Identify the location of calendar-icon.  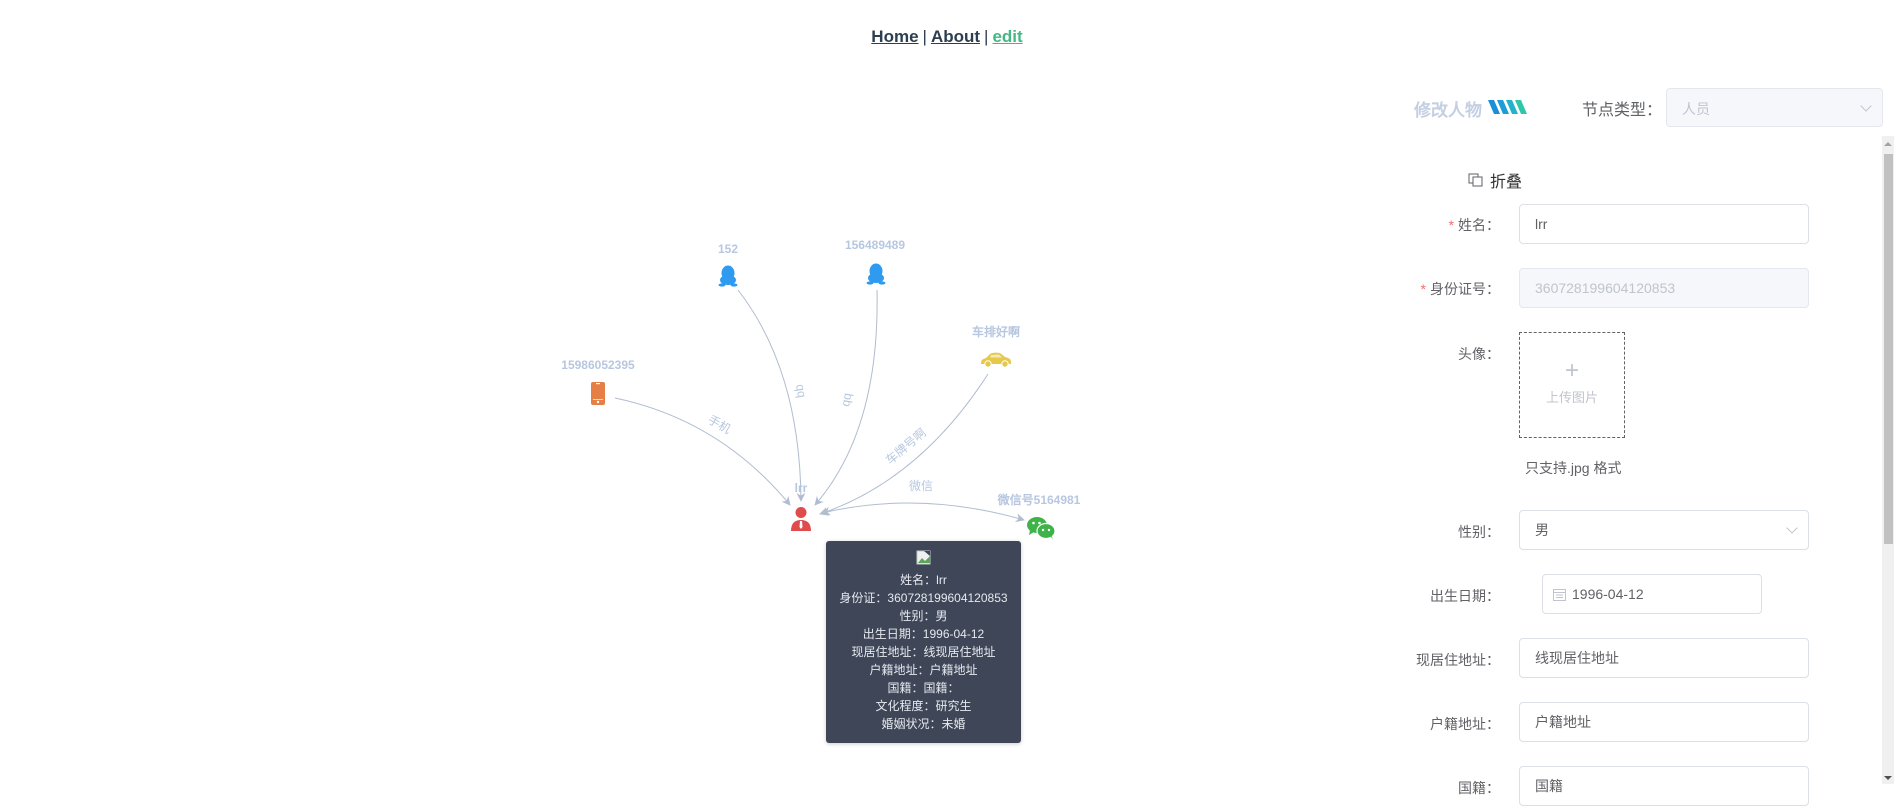
(1559, 594).